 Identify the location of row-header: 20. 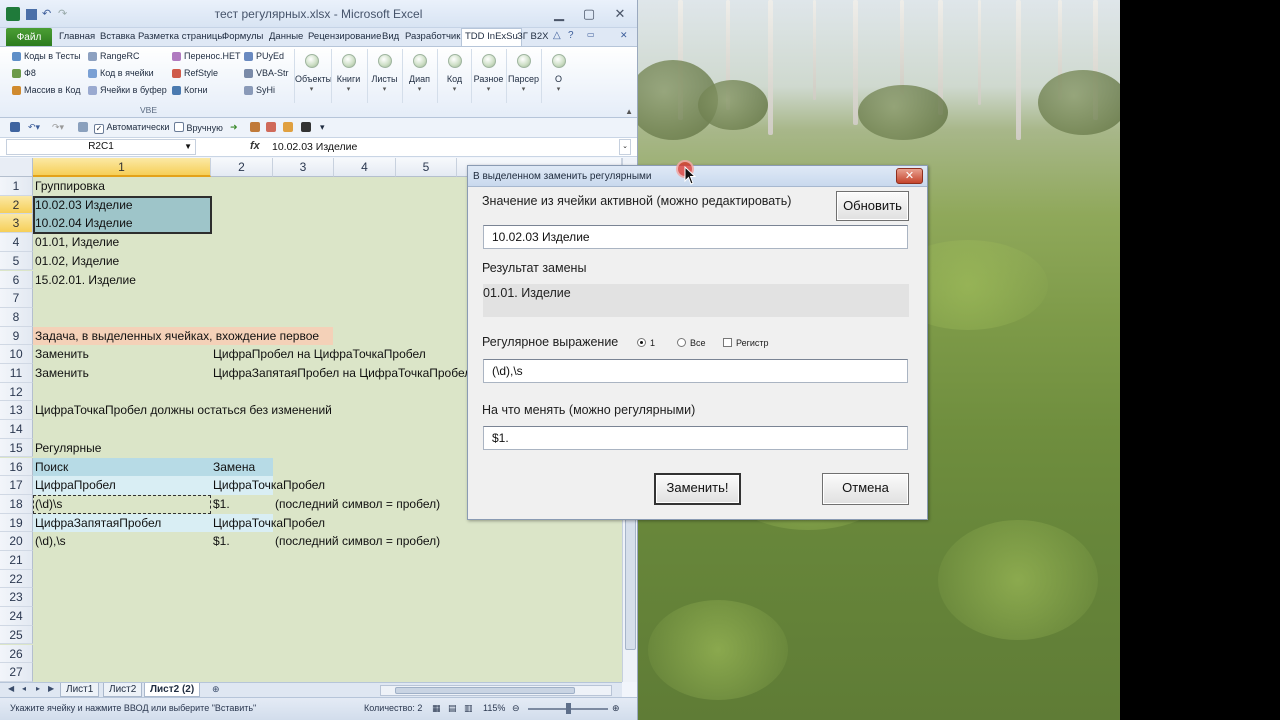
(16, 541).